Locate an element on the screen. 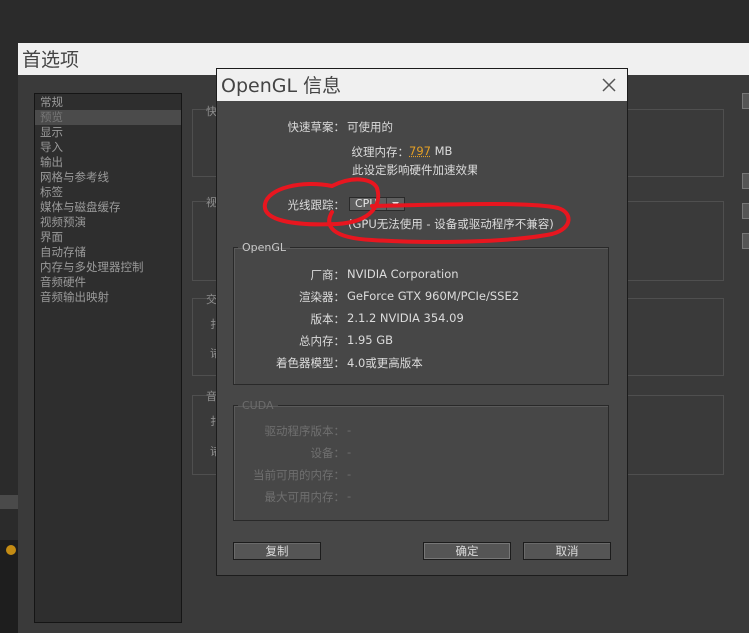 The width and height of the screenshot is (749, 633). dialog-title: OpenGL 信息 is located at coordinates (422, 85).